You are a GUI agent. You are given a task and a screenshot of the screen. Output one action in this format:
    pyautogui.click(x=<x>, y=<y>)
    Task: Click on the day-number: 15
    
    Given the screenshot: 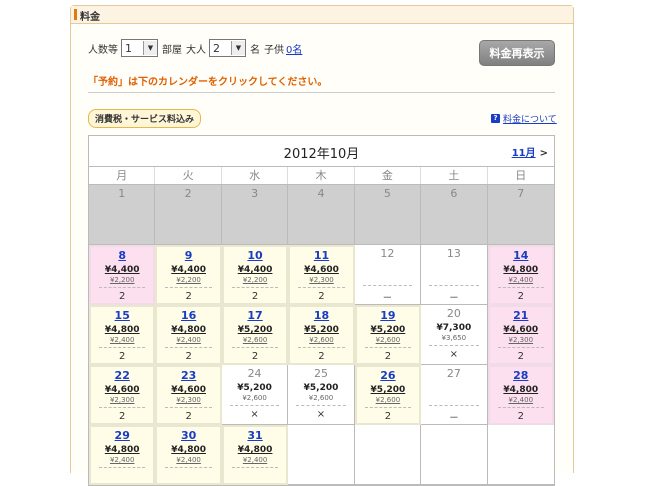 What is the action you would take?
    pyautogui.click(x=122, y=315)
    